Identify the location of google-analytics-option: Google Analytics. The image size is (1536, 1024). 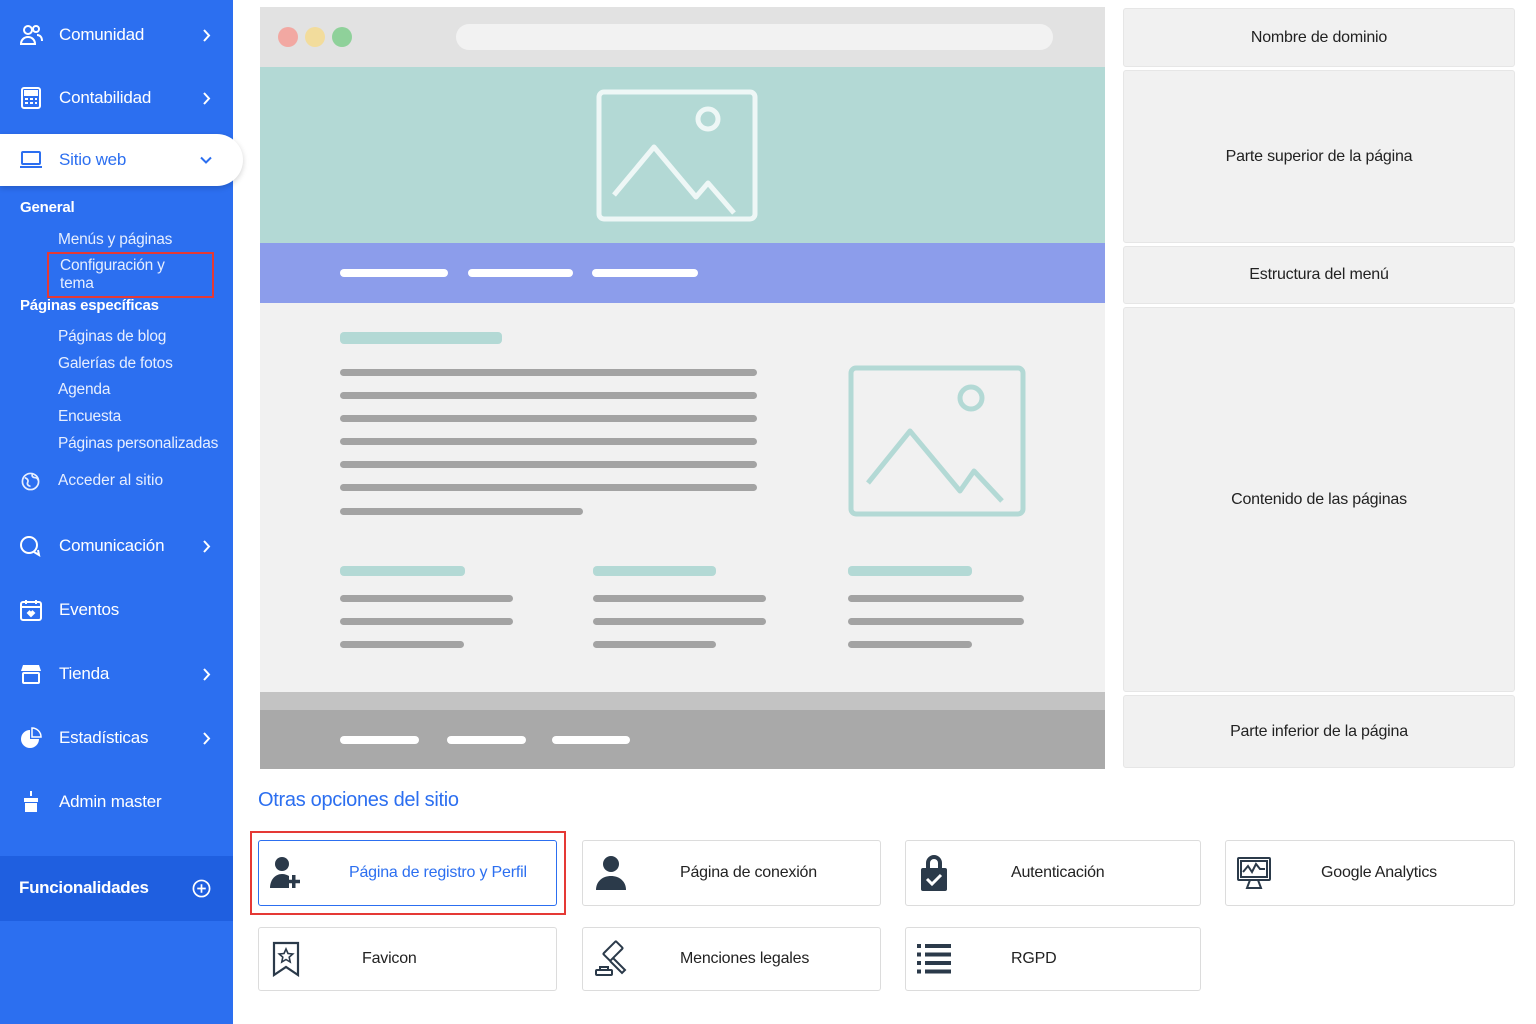
(1370, 873).